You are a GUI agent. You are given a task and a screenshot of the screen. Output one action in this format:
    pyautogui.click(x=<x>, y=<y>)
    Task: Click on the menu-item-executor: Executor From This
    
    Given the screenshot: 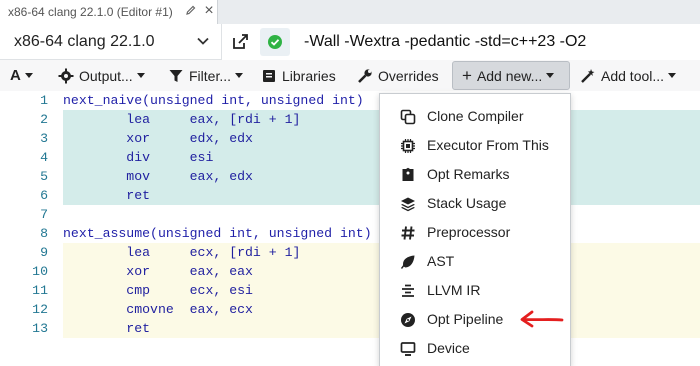 What is the action you would take?
    pyautogui.click(x=475, y=145)
    